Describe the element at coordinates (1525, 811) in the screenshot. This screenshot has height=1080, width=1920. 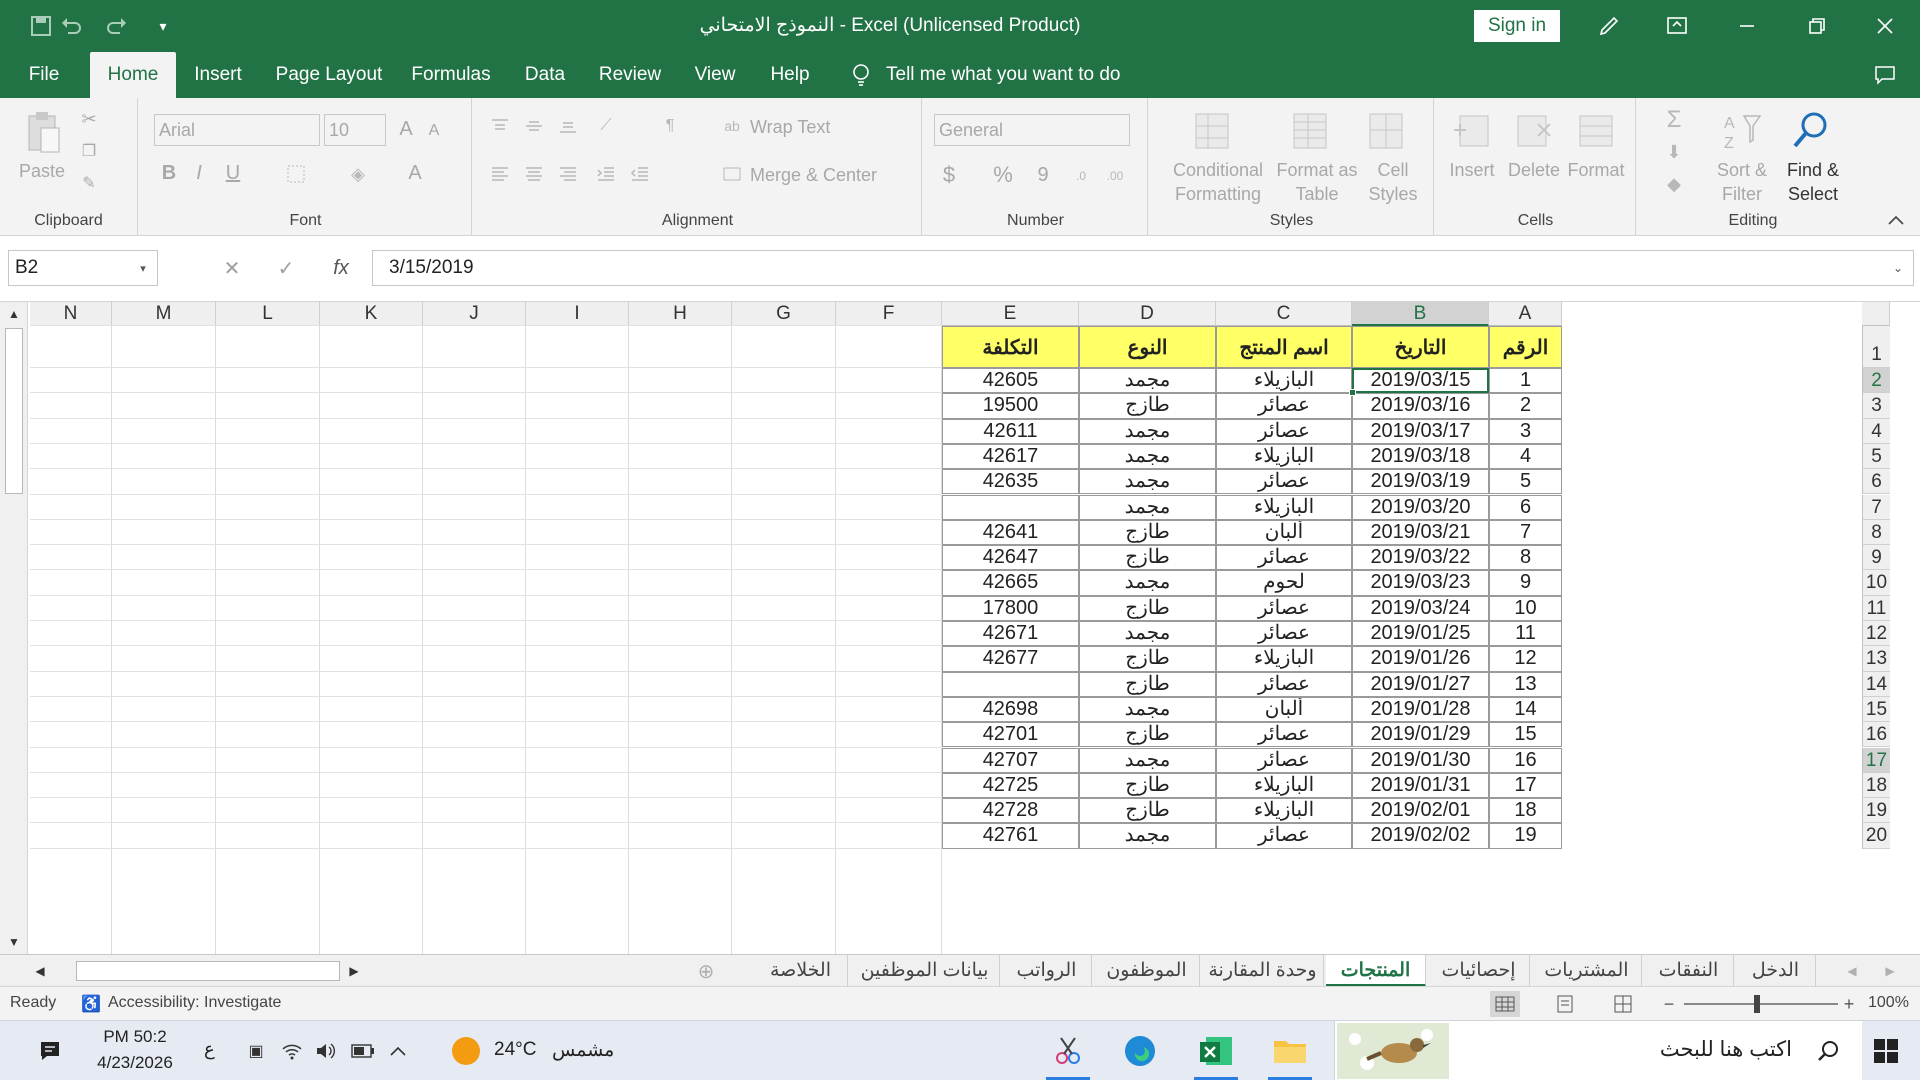
I see `table-cell-num: 18` at that location.